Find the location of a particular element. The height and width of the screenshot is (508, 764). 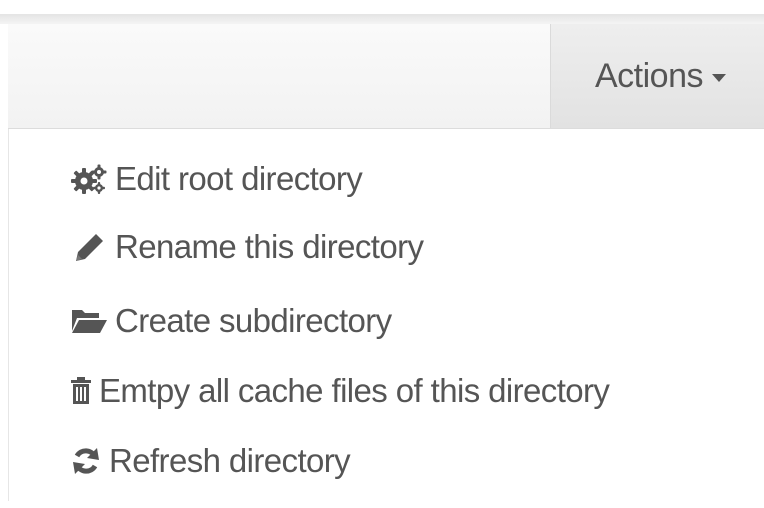

pencil-icon is located at coordinates (89, 247).